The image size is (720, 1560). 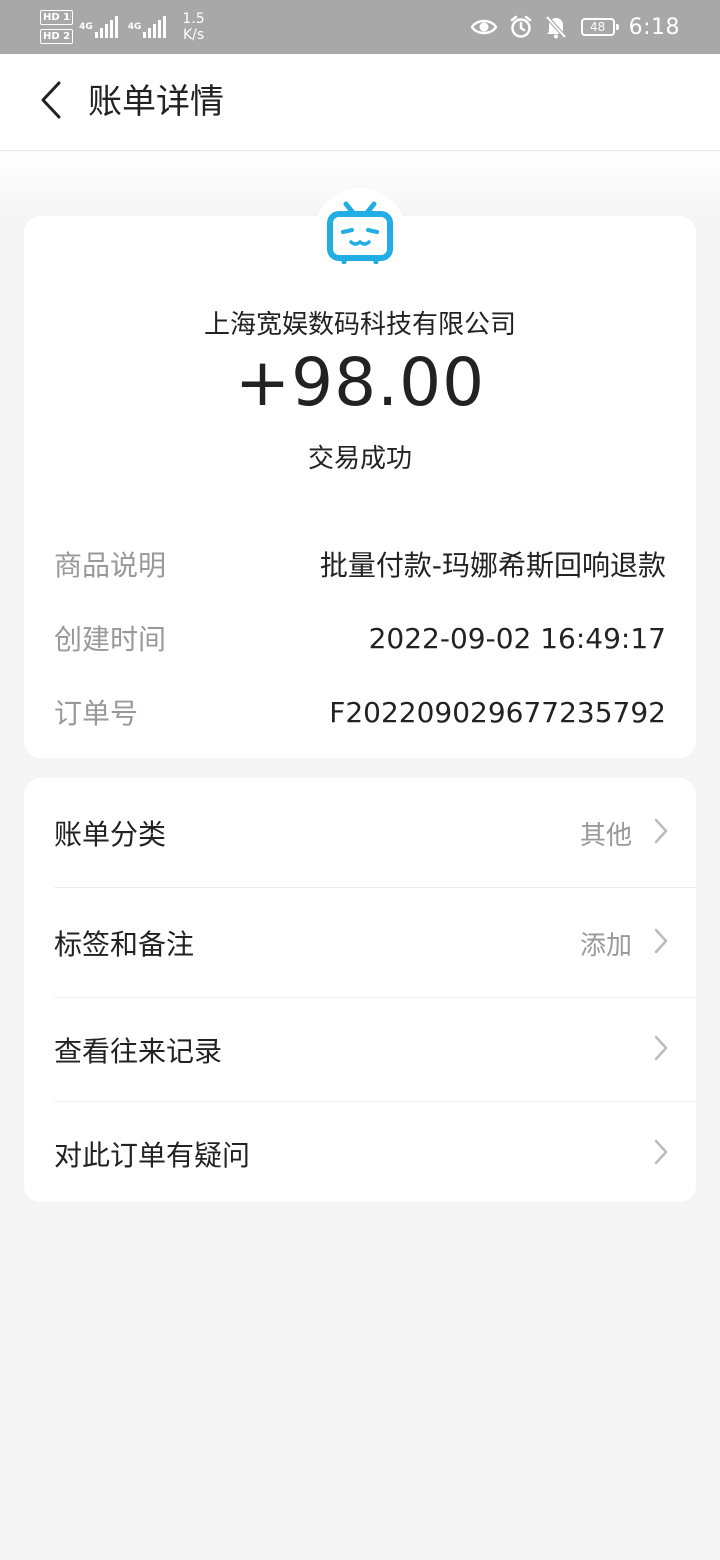 I want to click on detail-row-order-number: 订单号 F2022090296772357­92, so click(x=360, y=712).